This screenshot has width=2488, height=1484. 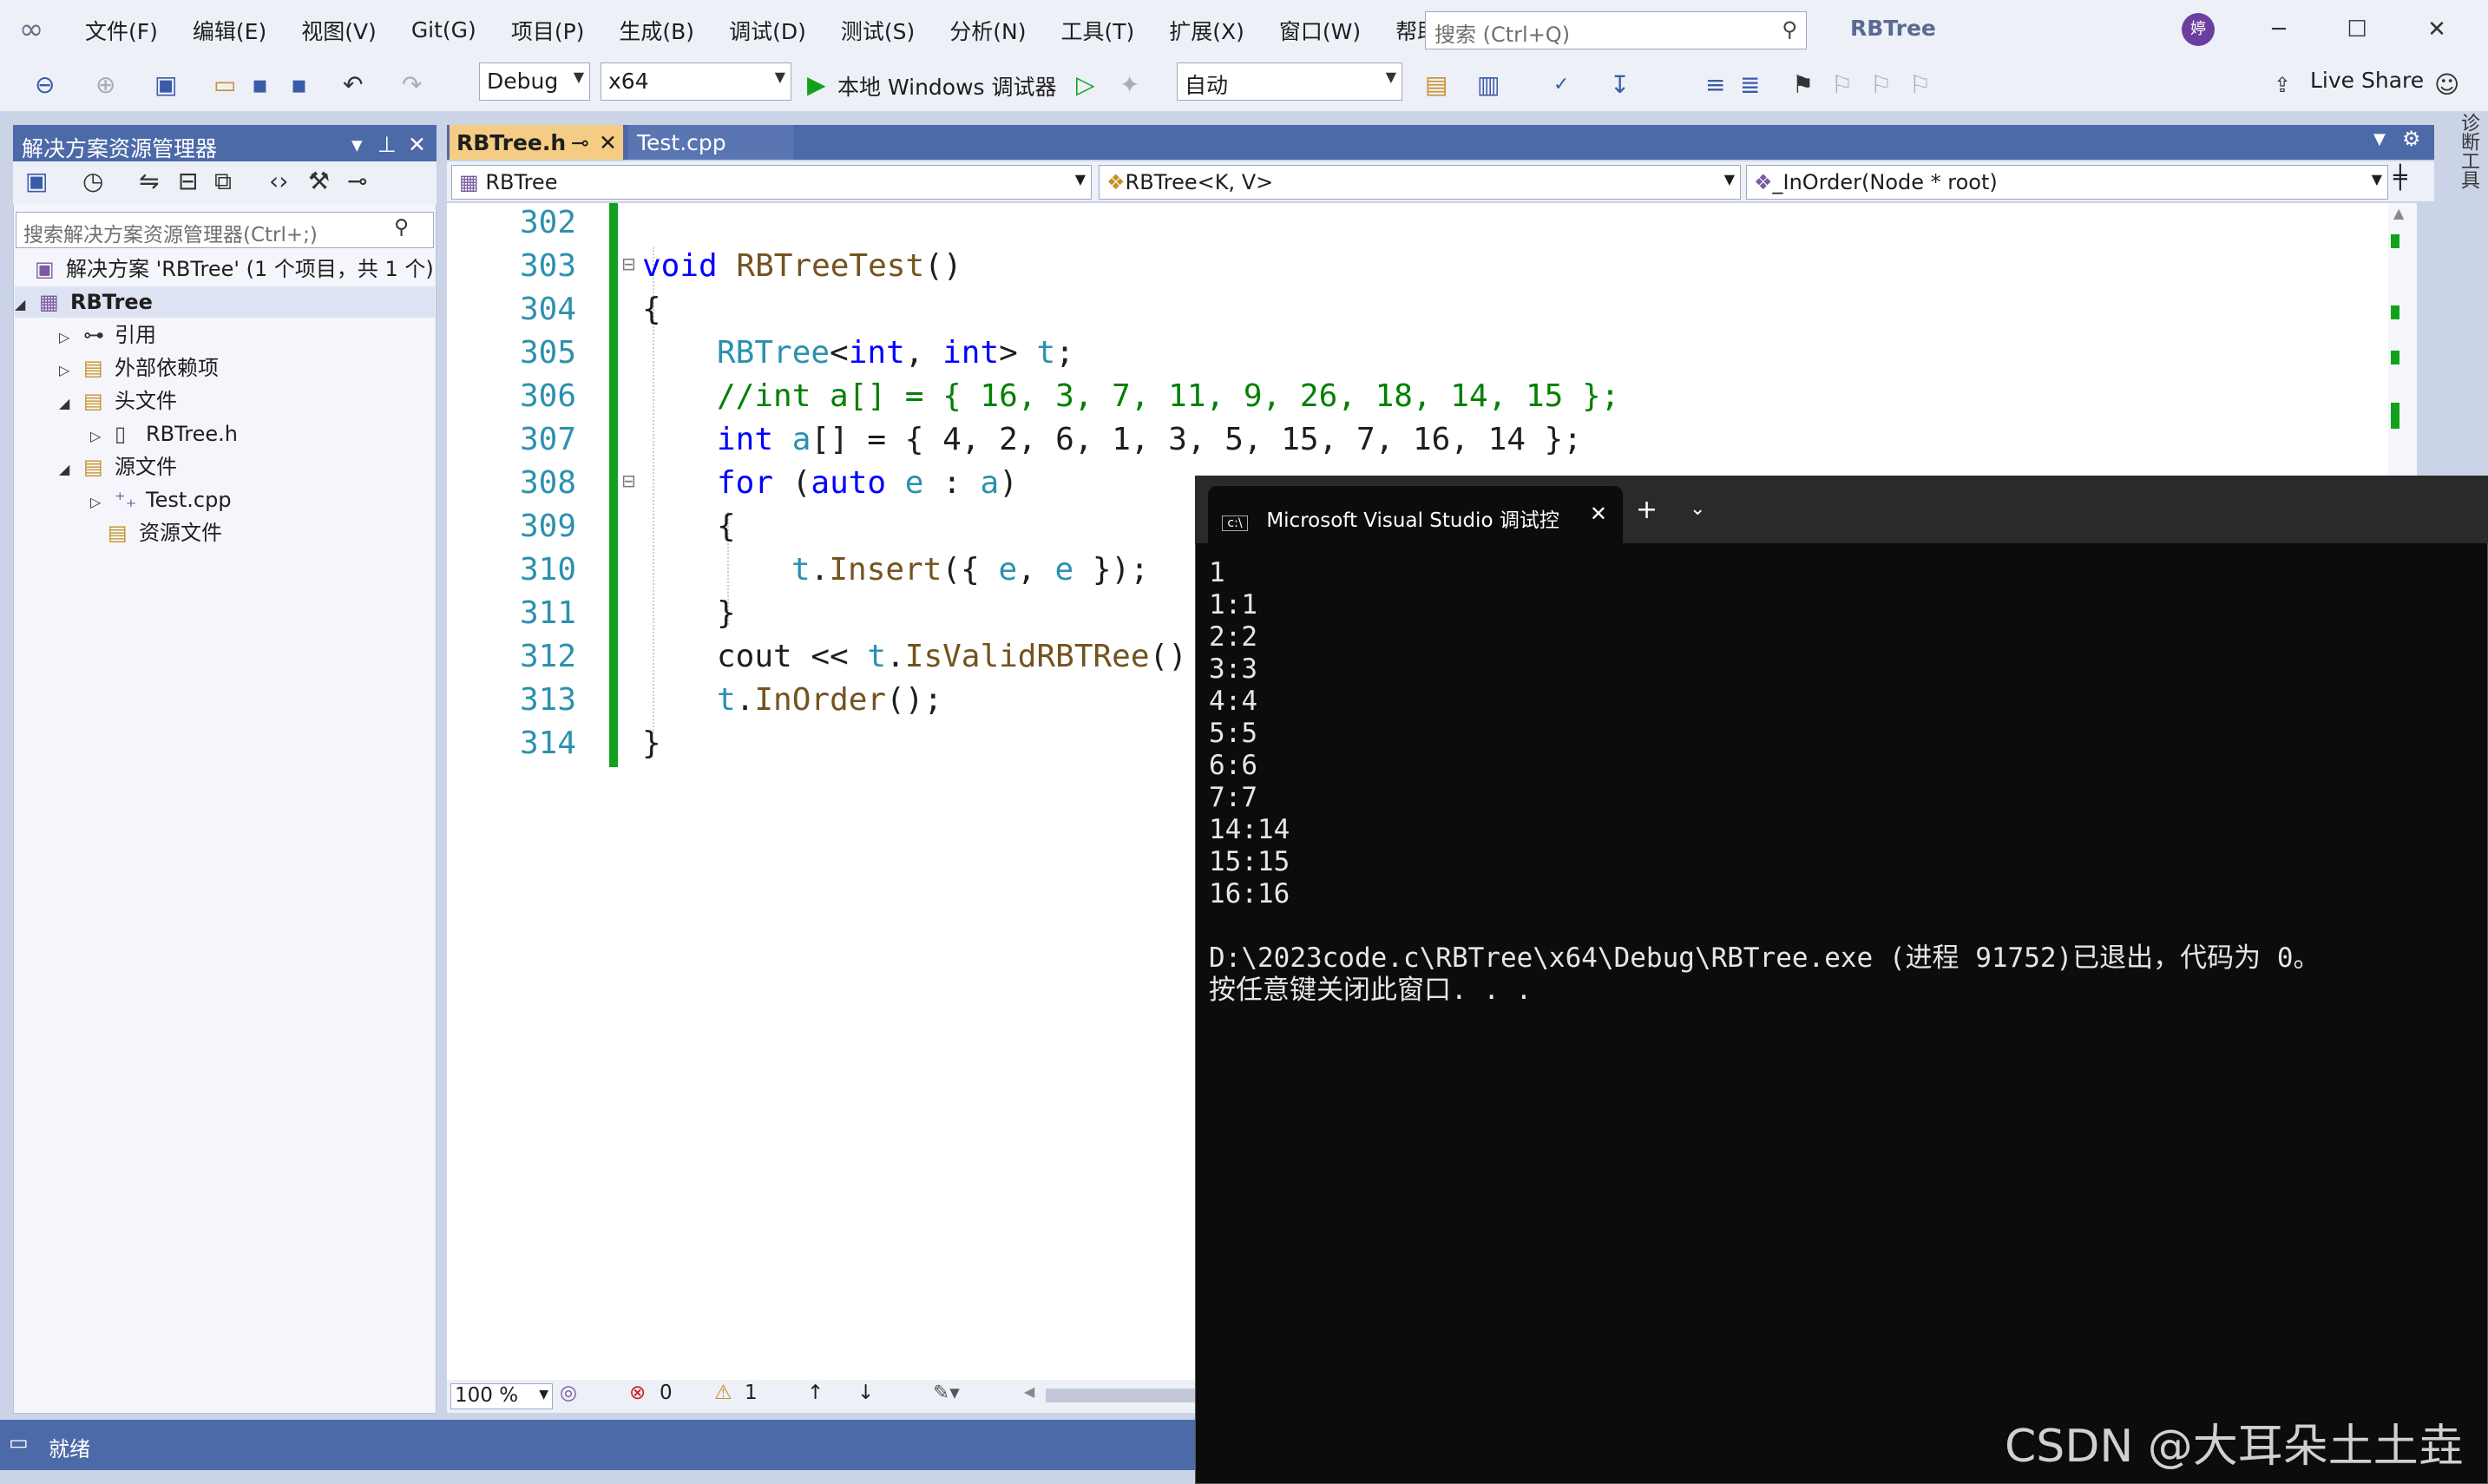 What do you see at coordinates (1097, 31) in the screenshot?
I see `menu-tools: 工具(T)` at bounding box center [1097, 31].